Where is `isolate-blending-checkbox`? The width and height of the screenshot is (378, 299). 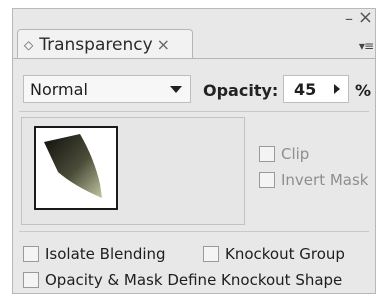
isolate-blending-checkbox is located at coordinates (31, 254).